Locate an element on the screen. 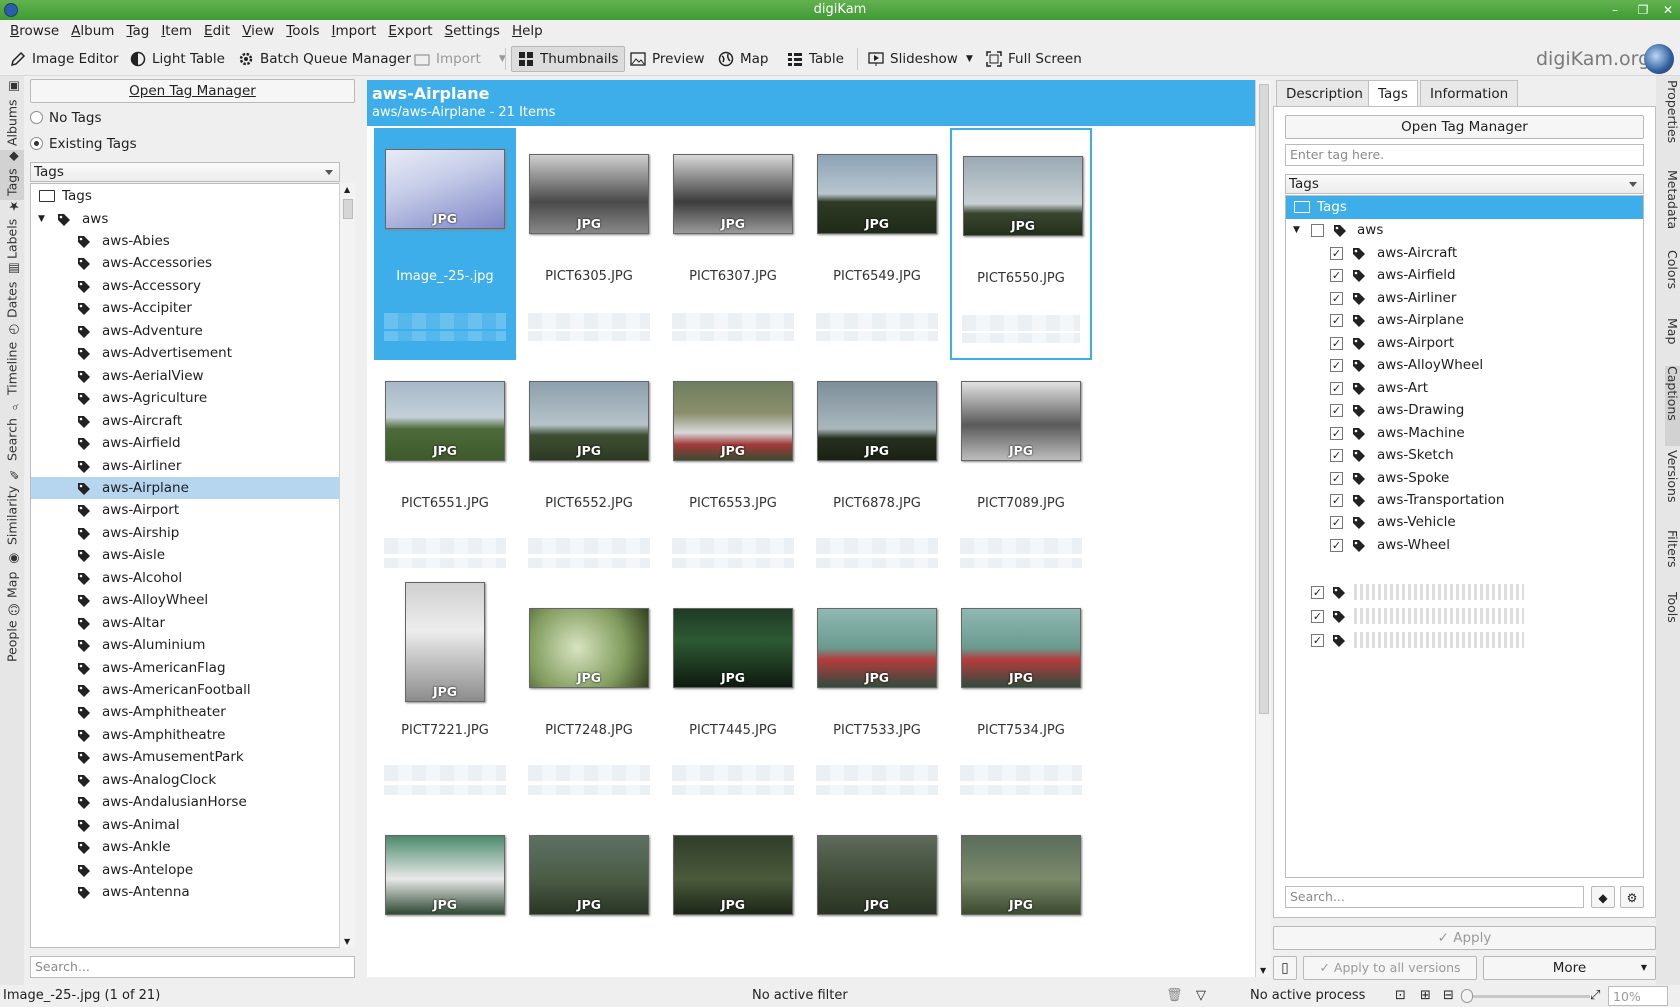 This screenshot has width=1680, height=1007. scroll-thumb is located at coordinates (348, 209).